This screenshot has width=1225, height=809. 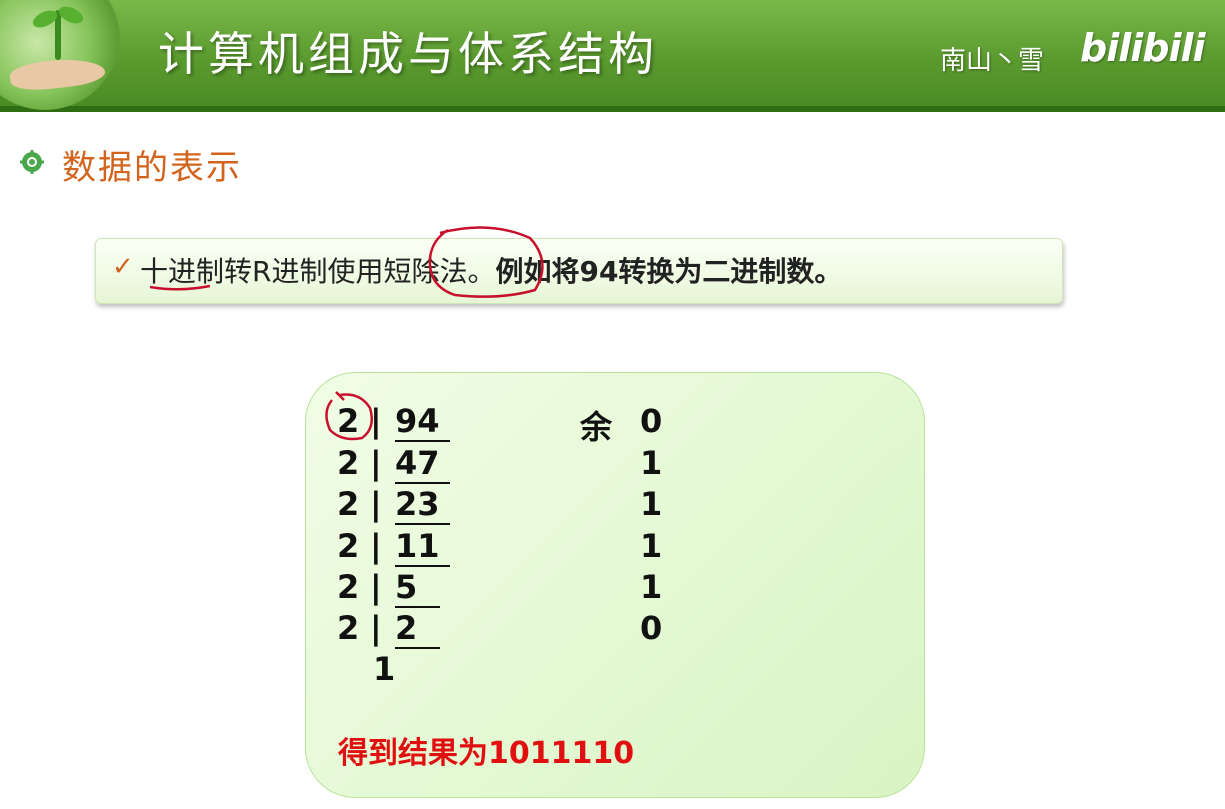 What do you see at coordinates (318, 271) in the screenshot?
I see `bullet-text-normal: 十进制转R进制使用短除法。` at bounding box center [318, 271].